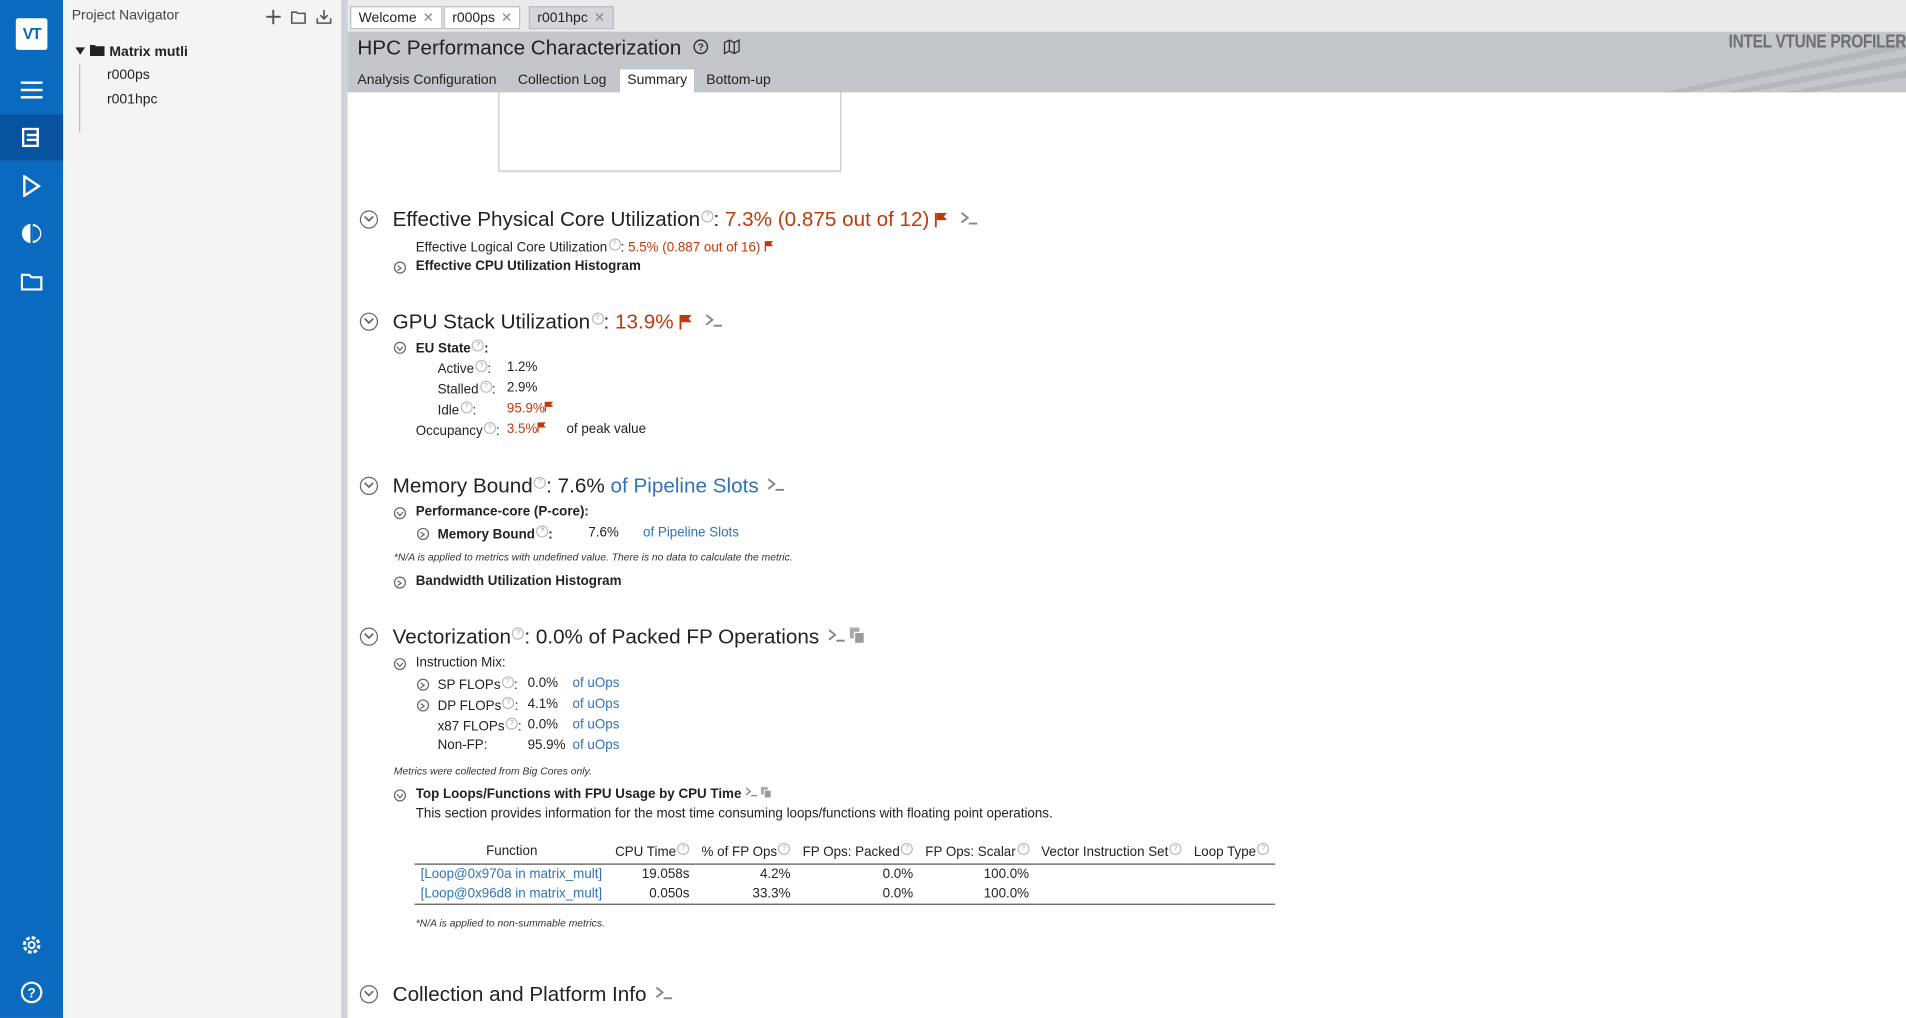  What do you see at coordinates (512, 894) in the screenshot?
I see `function-link: [Loop@0x96d8 in matrix_mult]` at bounding box center [512, 894].